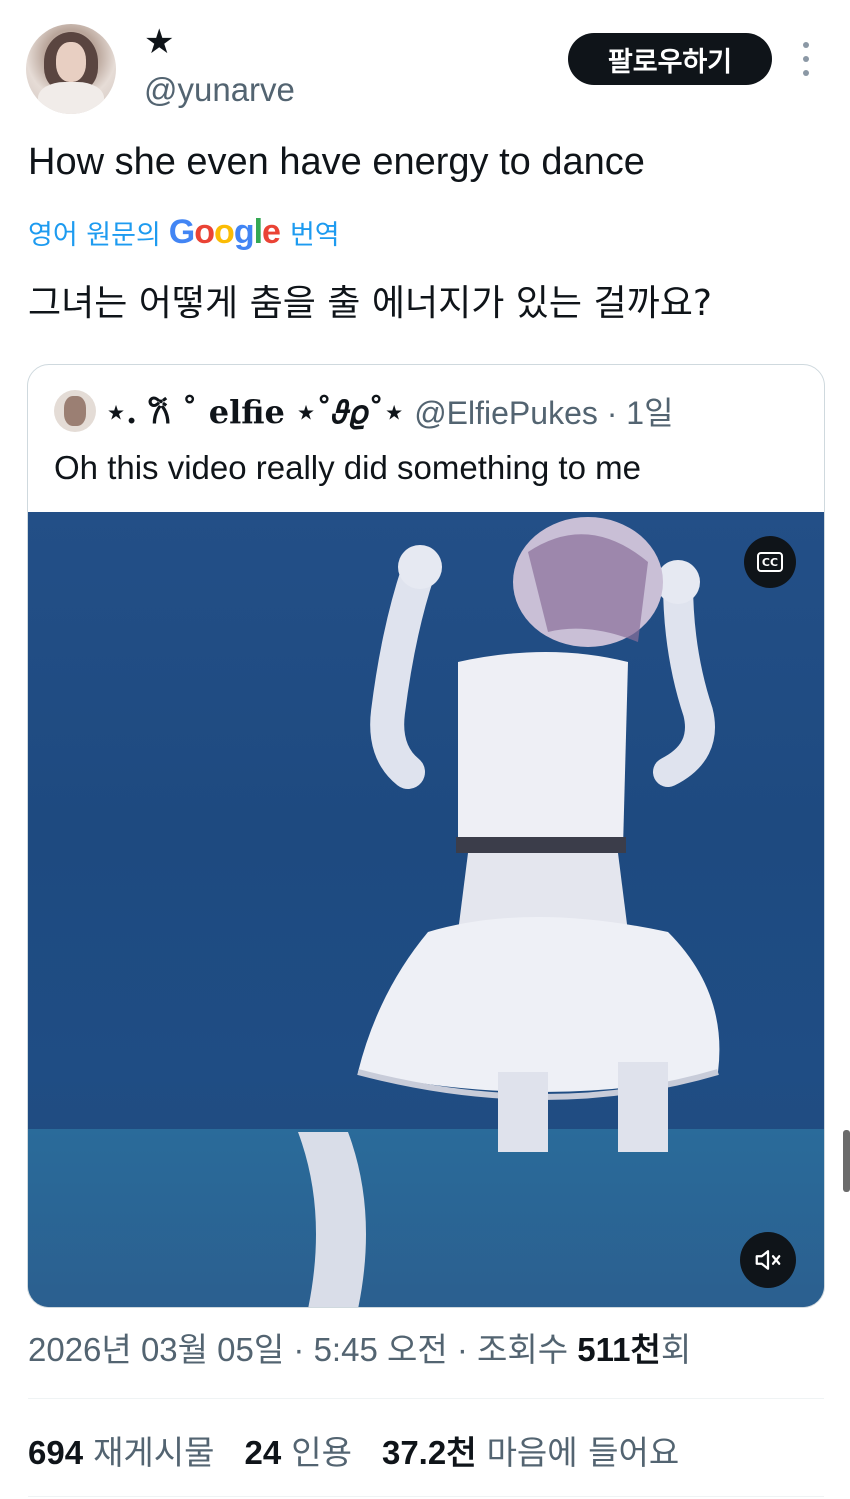 Image resolution: width=850 pixels, height=1499 pixels. What do you see at coordinates (347, 467) in the screenshot?
I see `quoted-tweet-text: Oh this video really did something to me` at bounding box center [347, 467].